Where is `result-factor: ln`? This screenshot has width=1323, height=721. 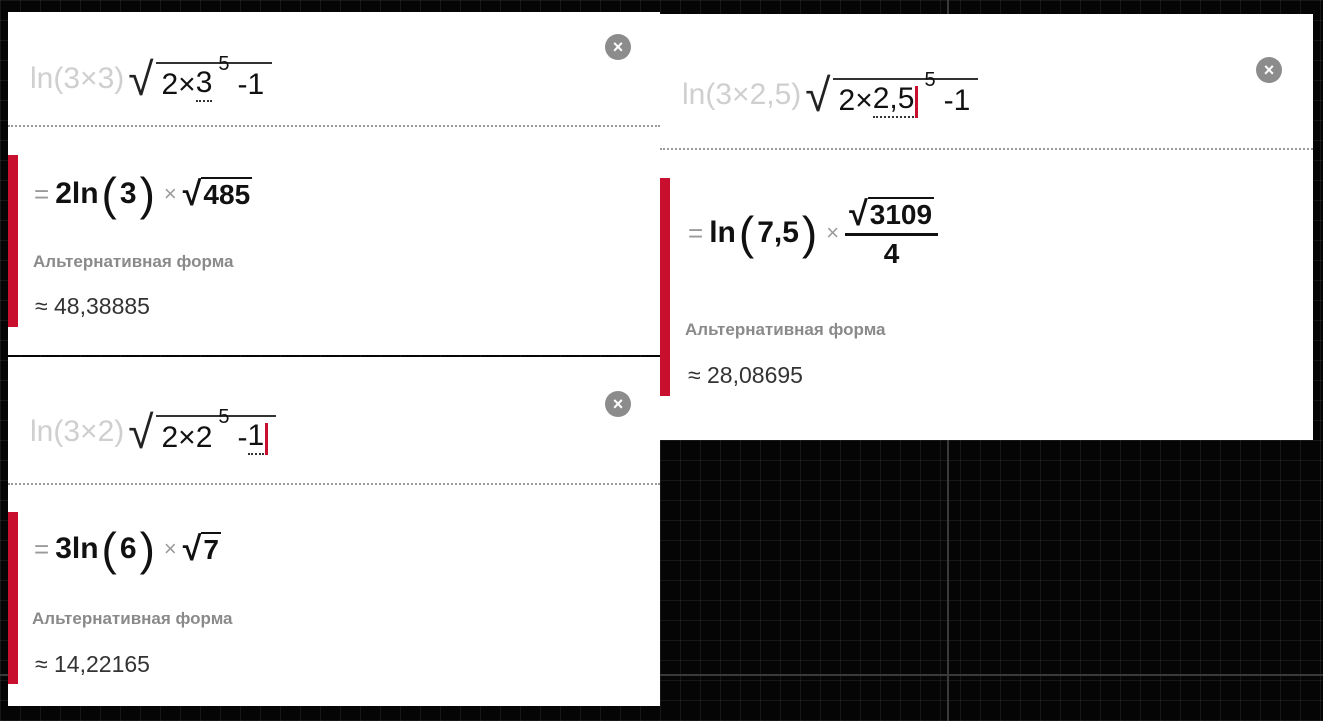 result-factor: ln is located at coordinates (722, 232).